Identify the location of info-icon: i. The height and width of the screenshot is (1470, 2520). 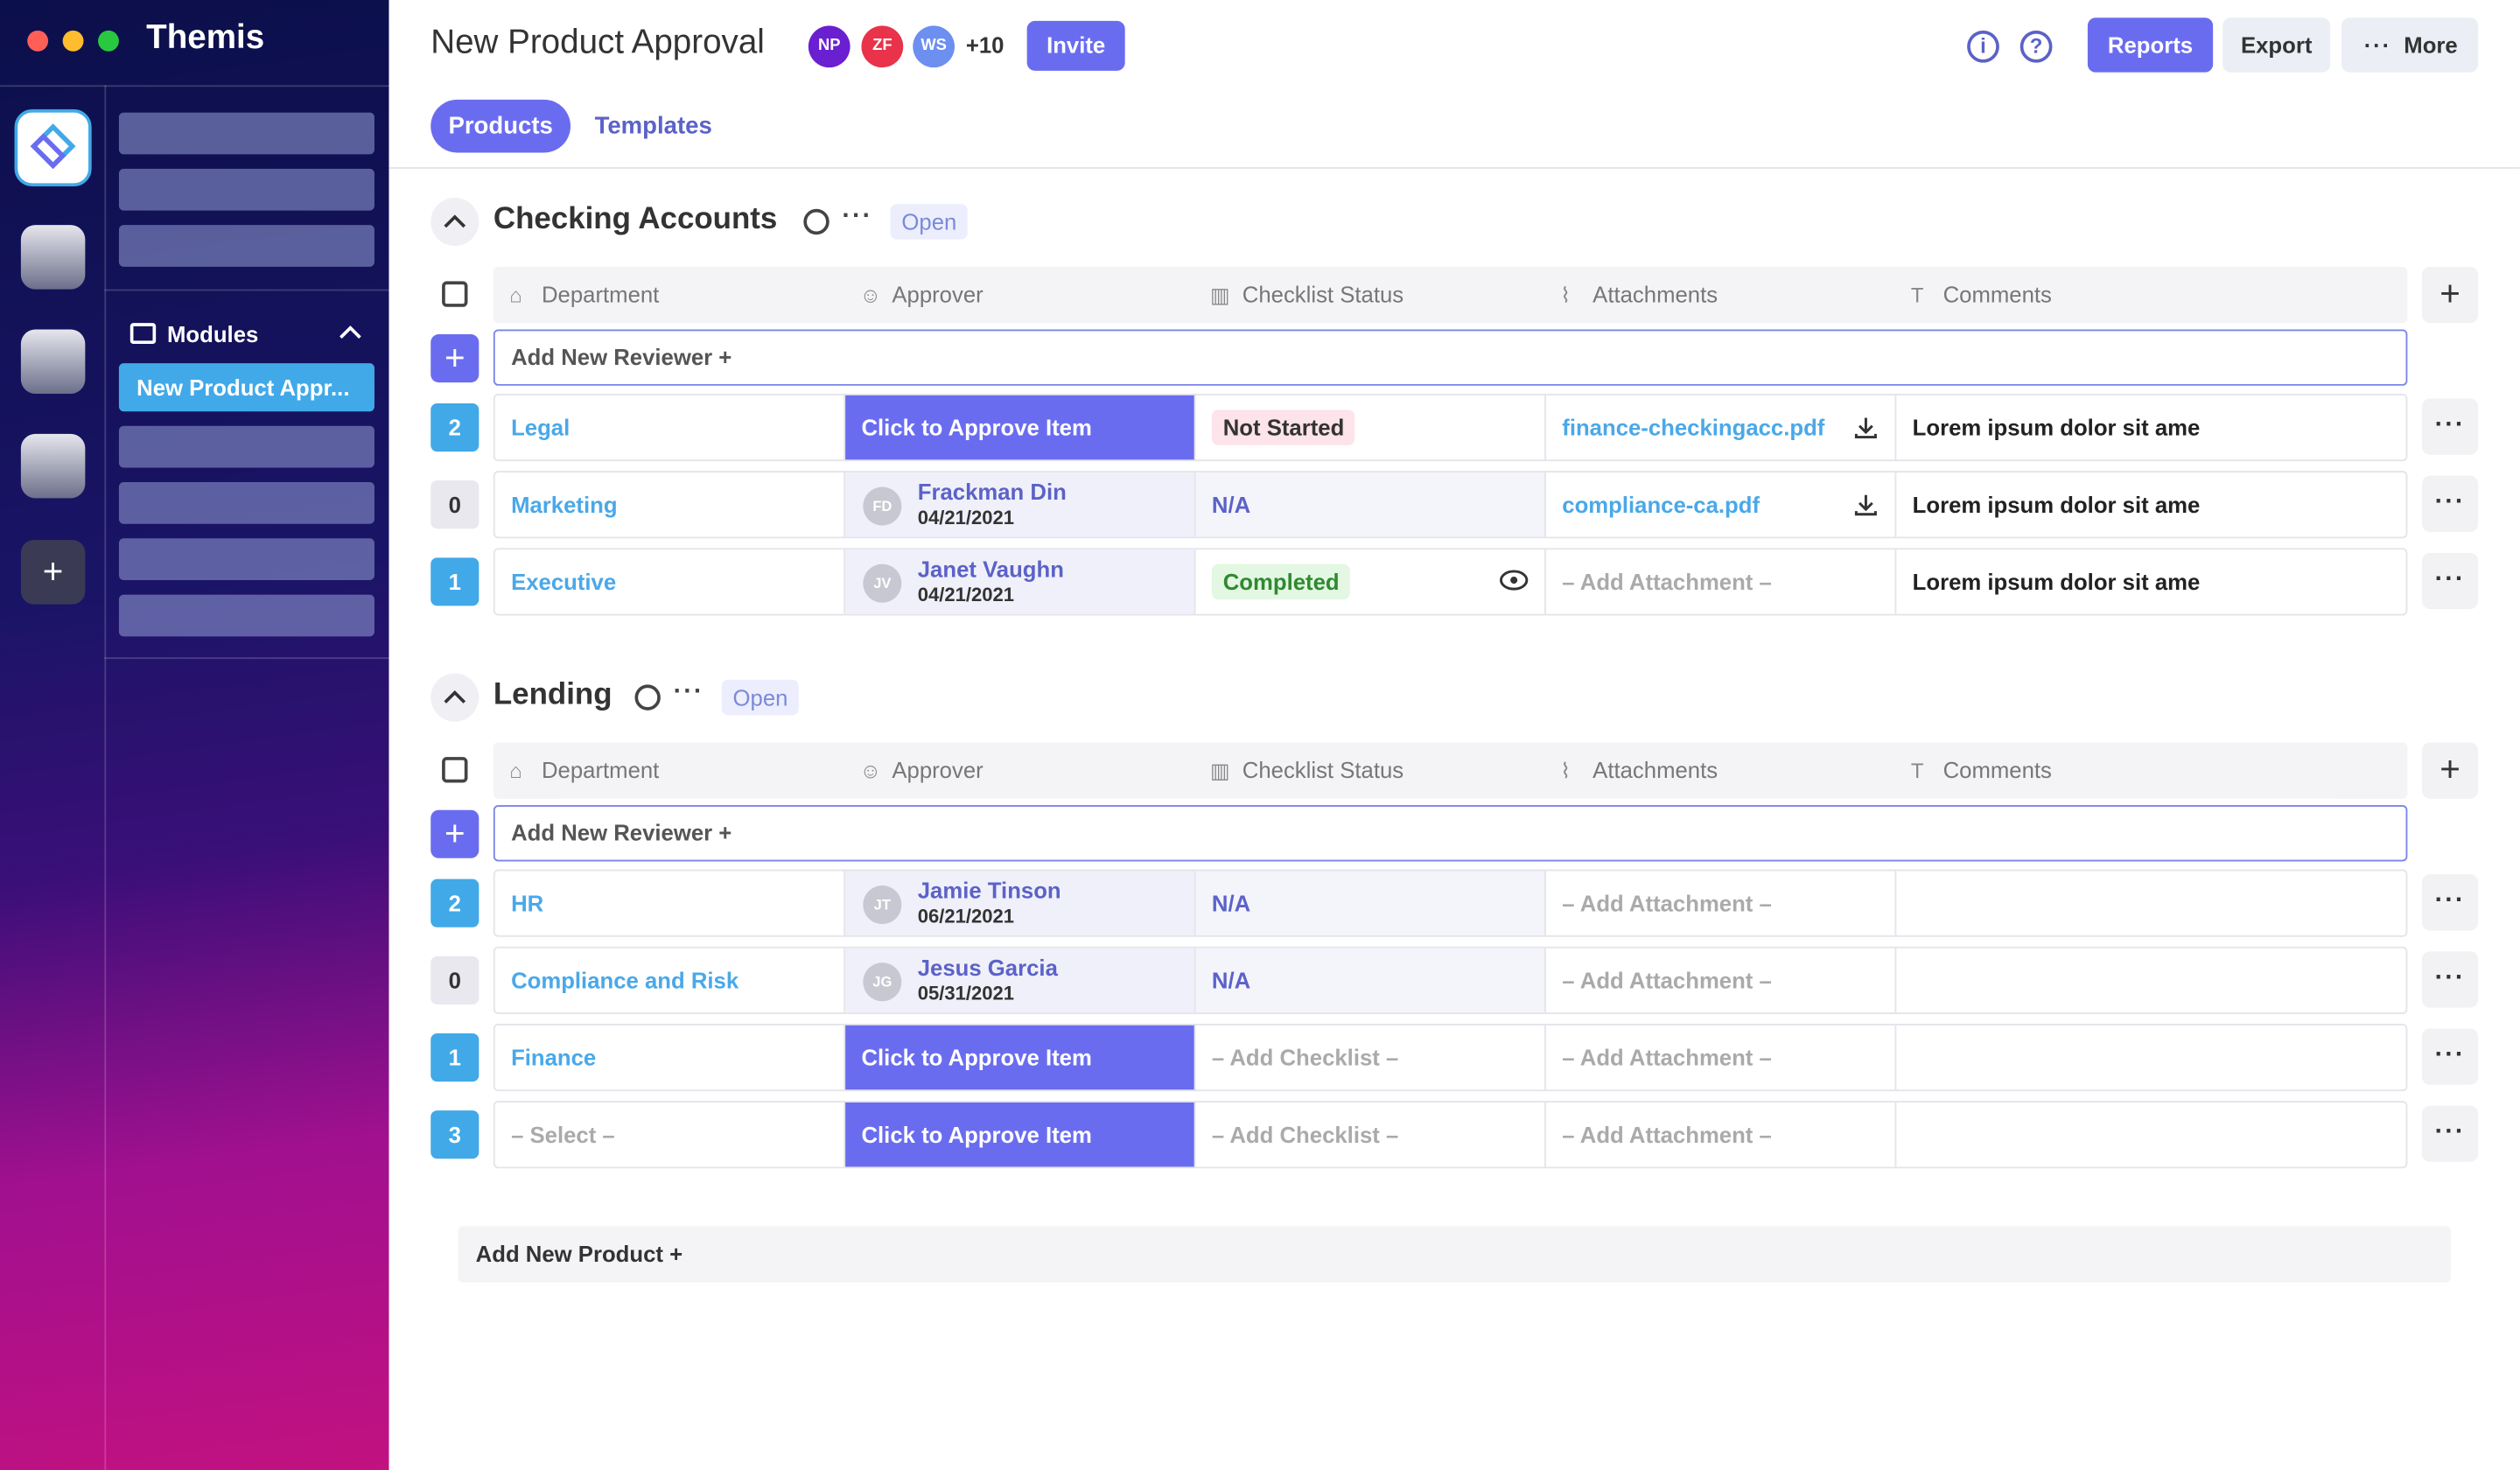
(1983, 46).